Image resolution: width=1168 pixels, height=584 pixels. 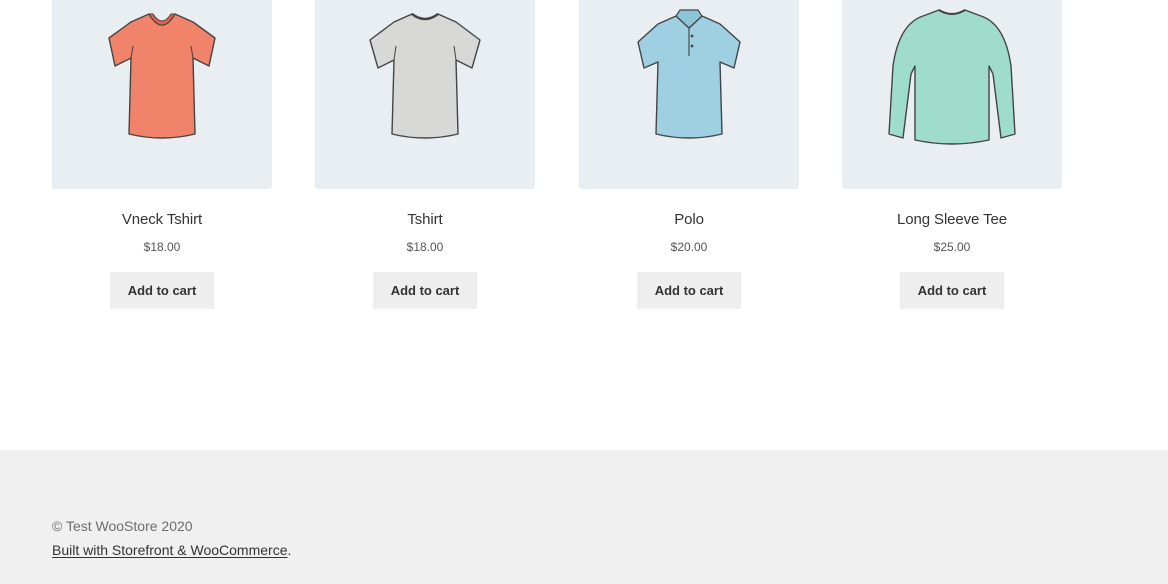 What do you see at coordinates (689, 74) in the screenshot?
I see `polo-shirt-icon` at bounding box center [689, 74].